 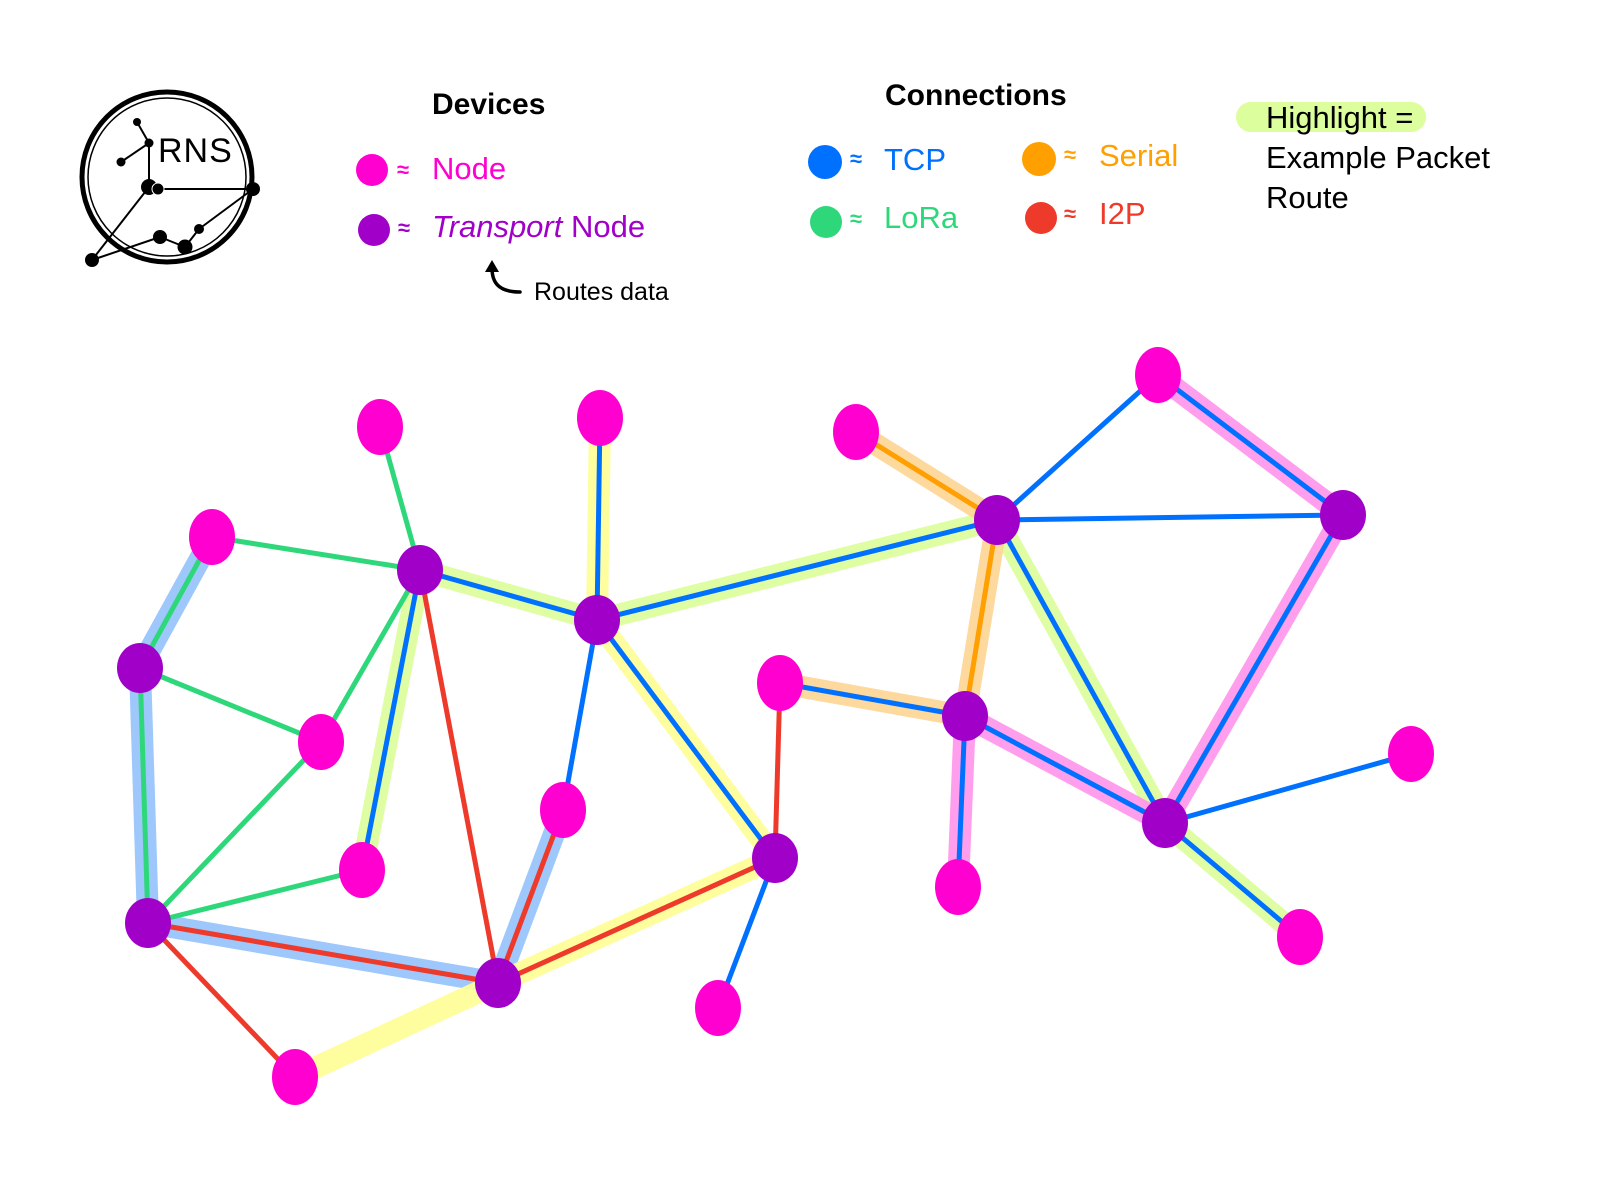 I want to click on node-N7, so click(x=780, y=683).